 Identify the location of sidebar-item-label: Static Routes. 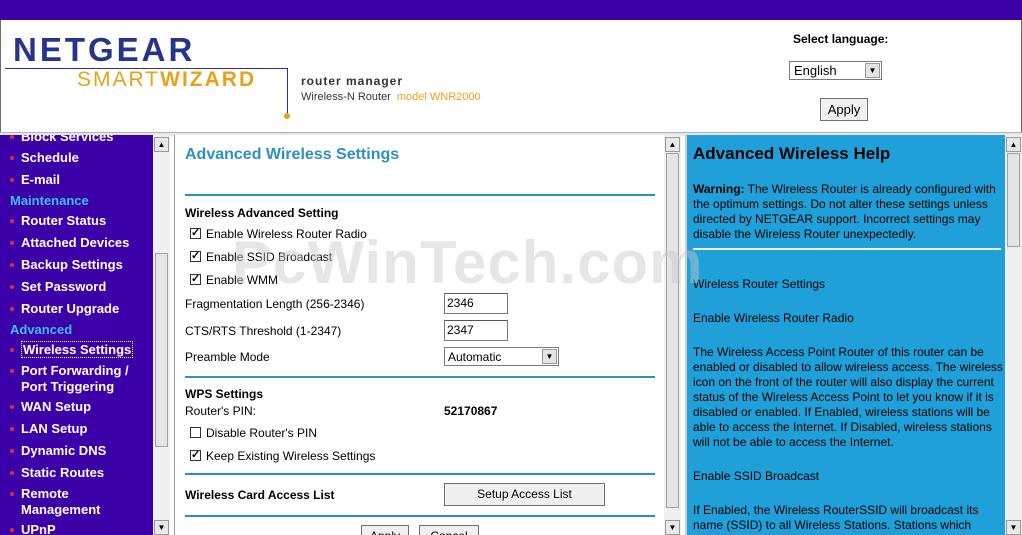
(63, 472).